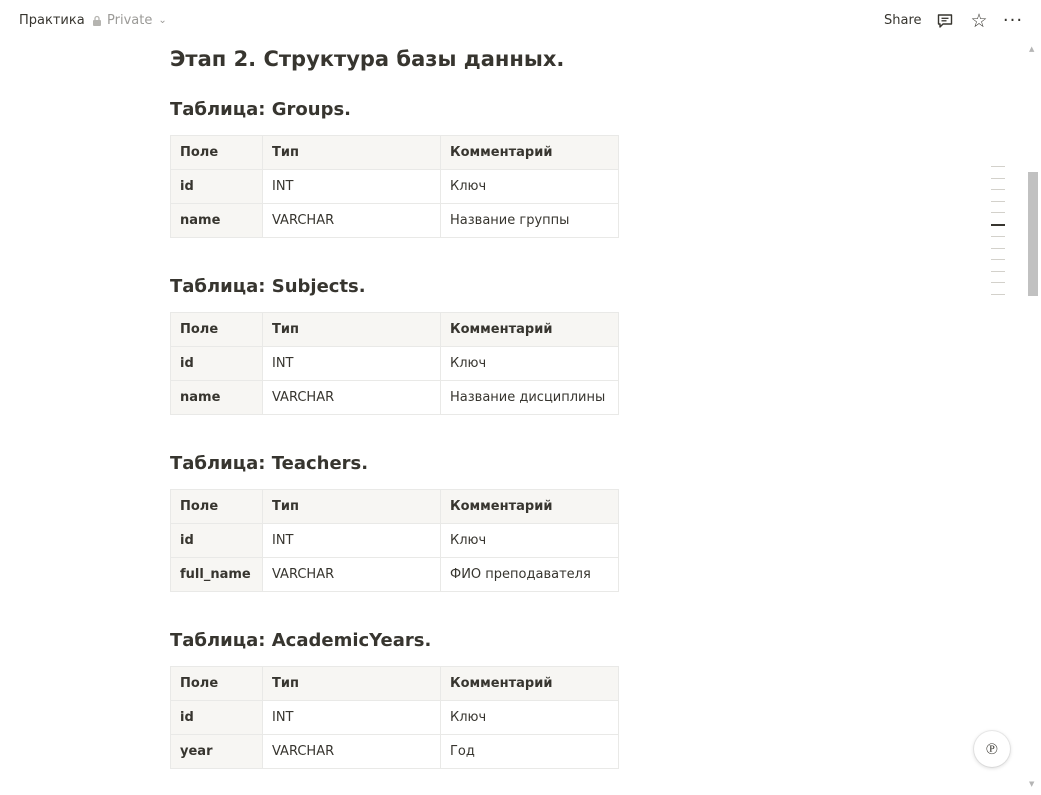 This screenshot has width=1041, height=795. I want to click on table-row: year VARCHAR Год, so click(394, 751).